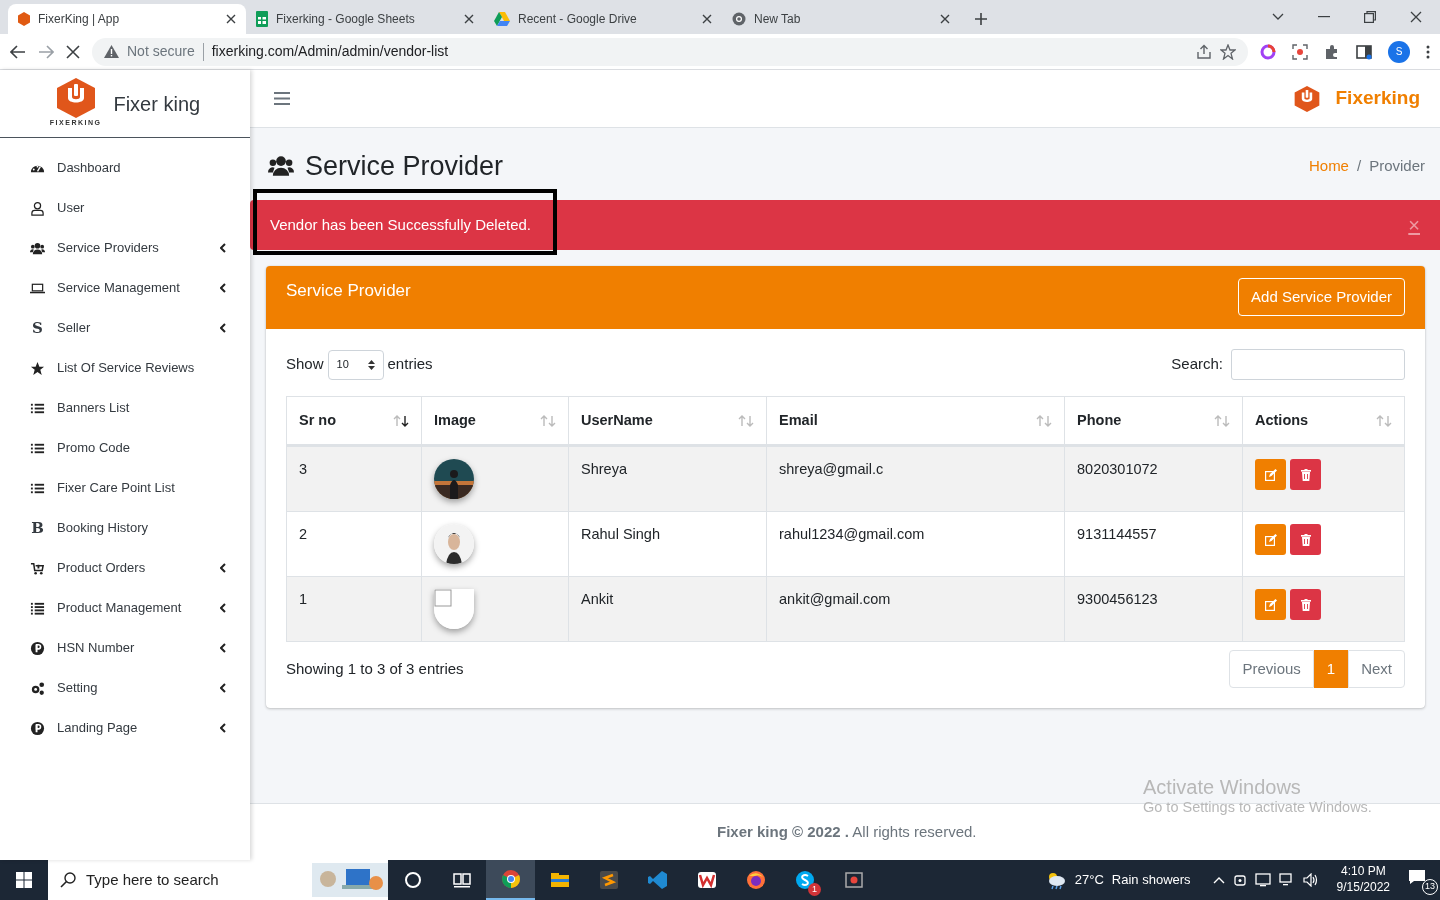 This screenshot has width=1440, height=900. Describe the element at coordinates (1332, 51) in the screenshot. I see `puzzle-icon` at that location.